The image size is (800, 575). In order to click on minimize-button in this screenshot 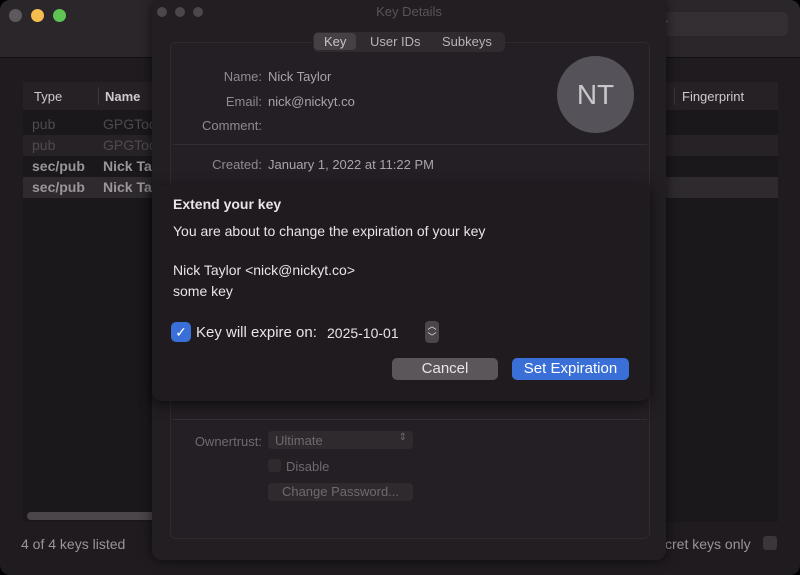, I will do `click(37, 15)`.